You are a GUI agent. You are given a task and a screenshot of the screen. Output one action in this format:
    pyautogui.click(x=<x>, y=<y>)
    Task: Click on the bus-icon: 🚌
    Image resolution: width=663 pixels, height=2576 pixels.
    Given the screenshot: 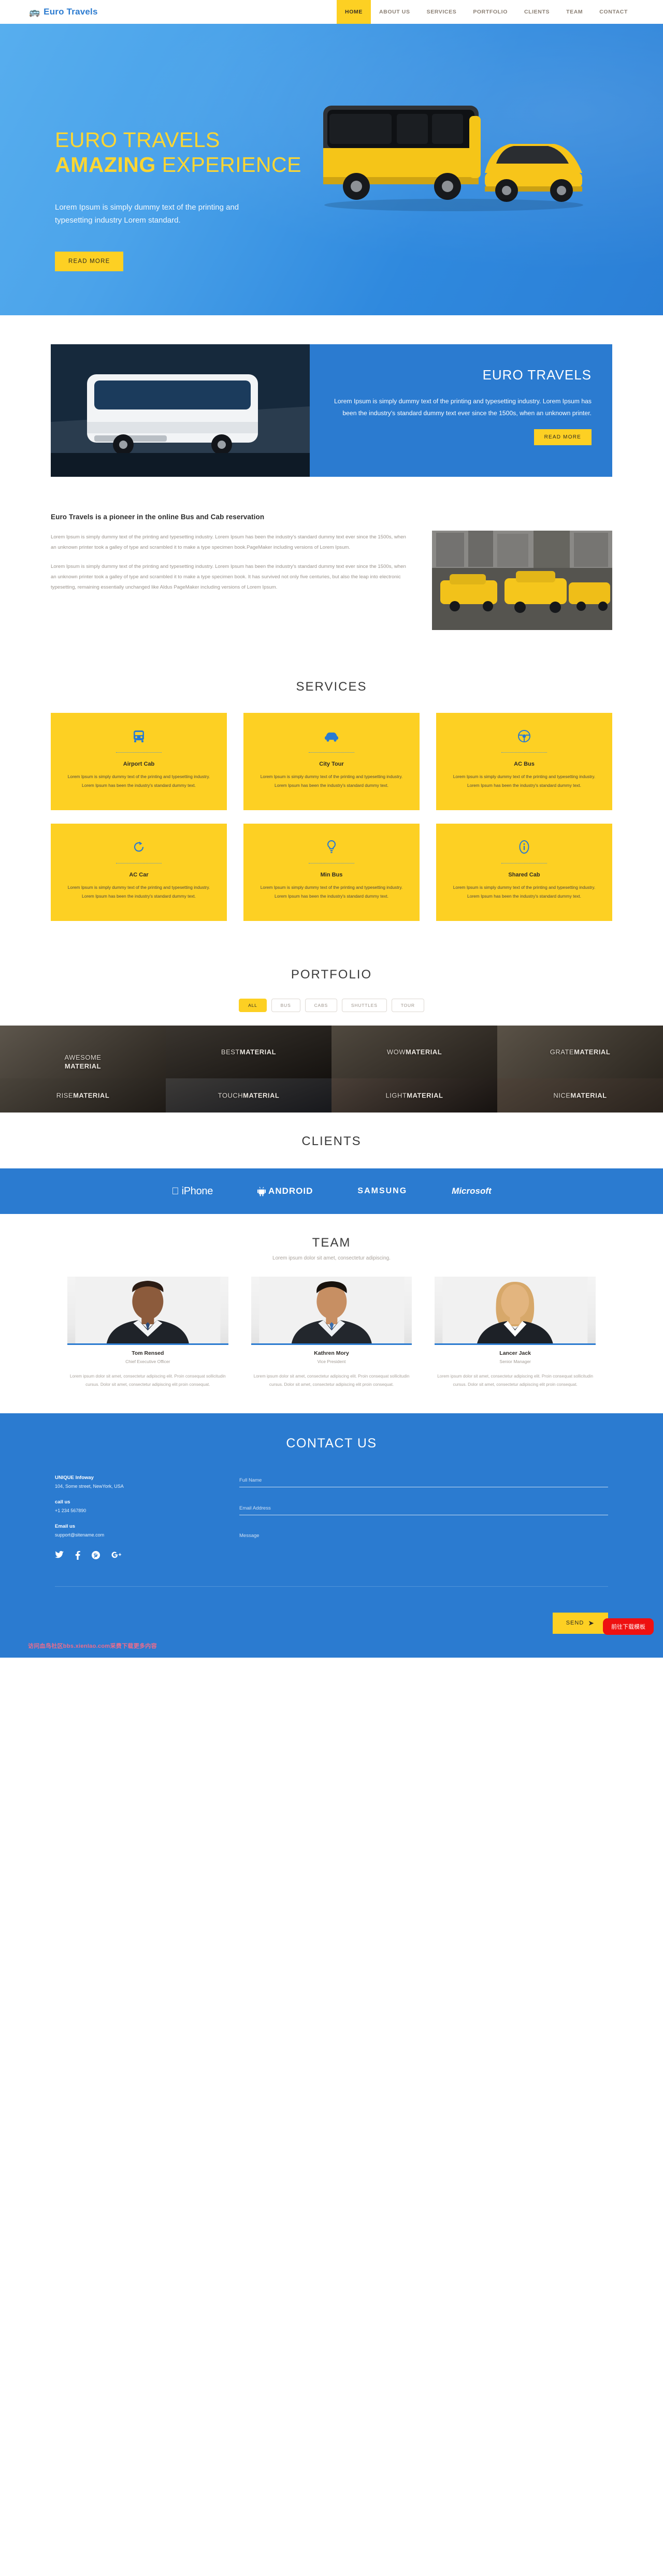 What is the action you would take?
    pyautogui.click(x=34, y=12)
    